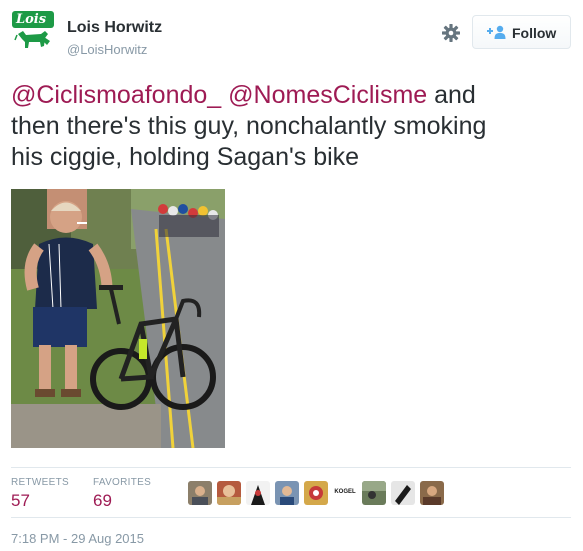  I want to click on favorites-stat: FAVORITES 69, so click(122, 494).